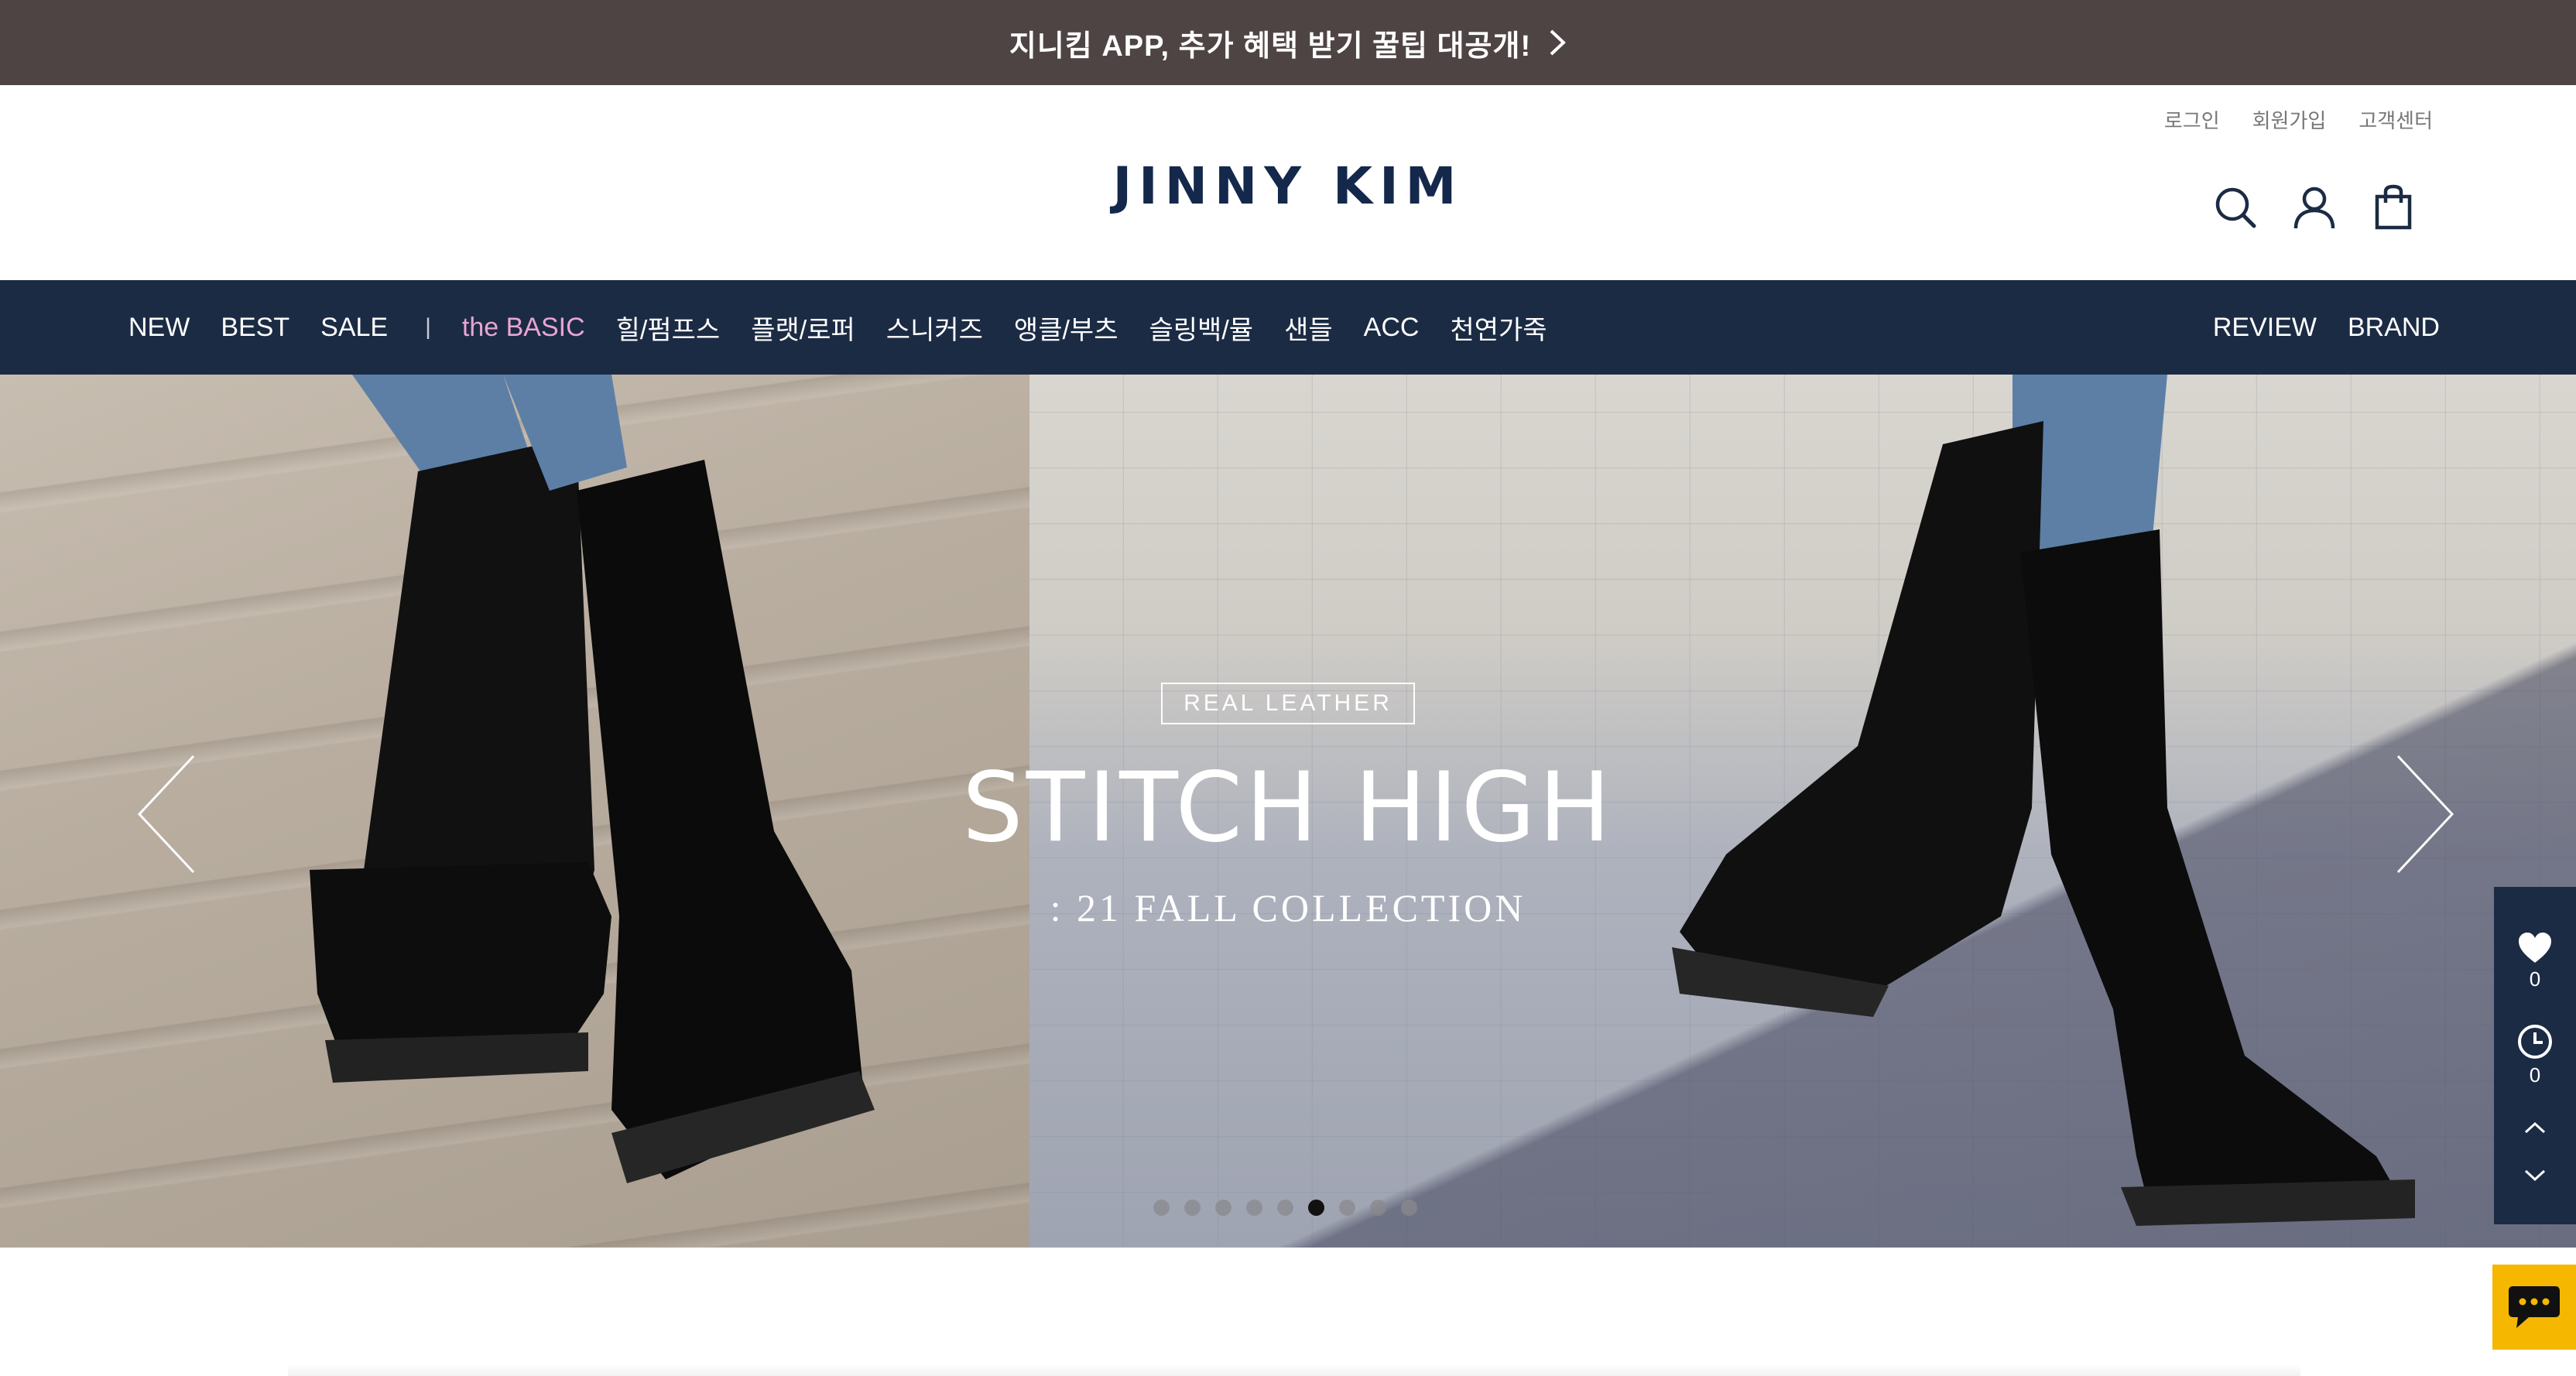 The height and width of the screenshot is (1376, 2576). Describe the element at coordinates (2395, 119) in the screenshot. I see `customer-center-link: 고객센터` at that location.